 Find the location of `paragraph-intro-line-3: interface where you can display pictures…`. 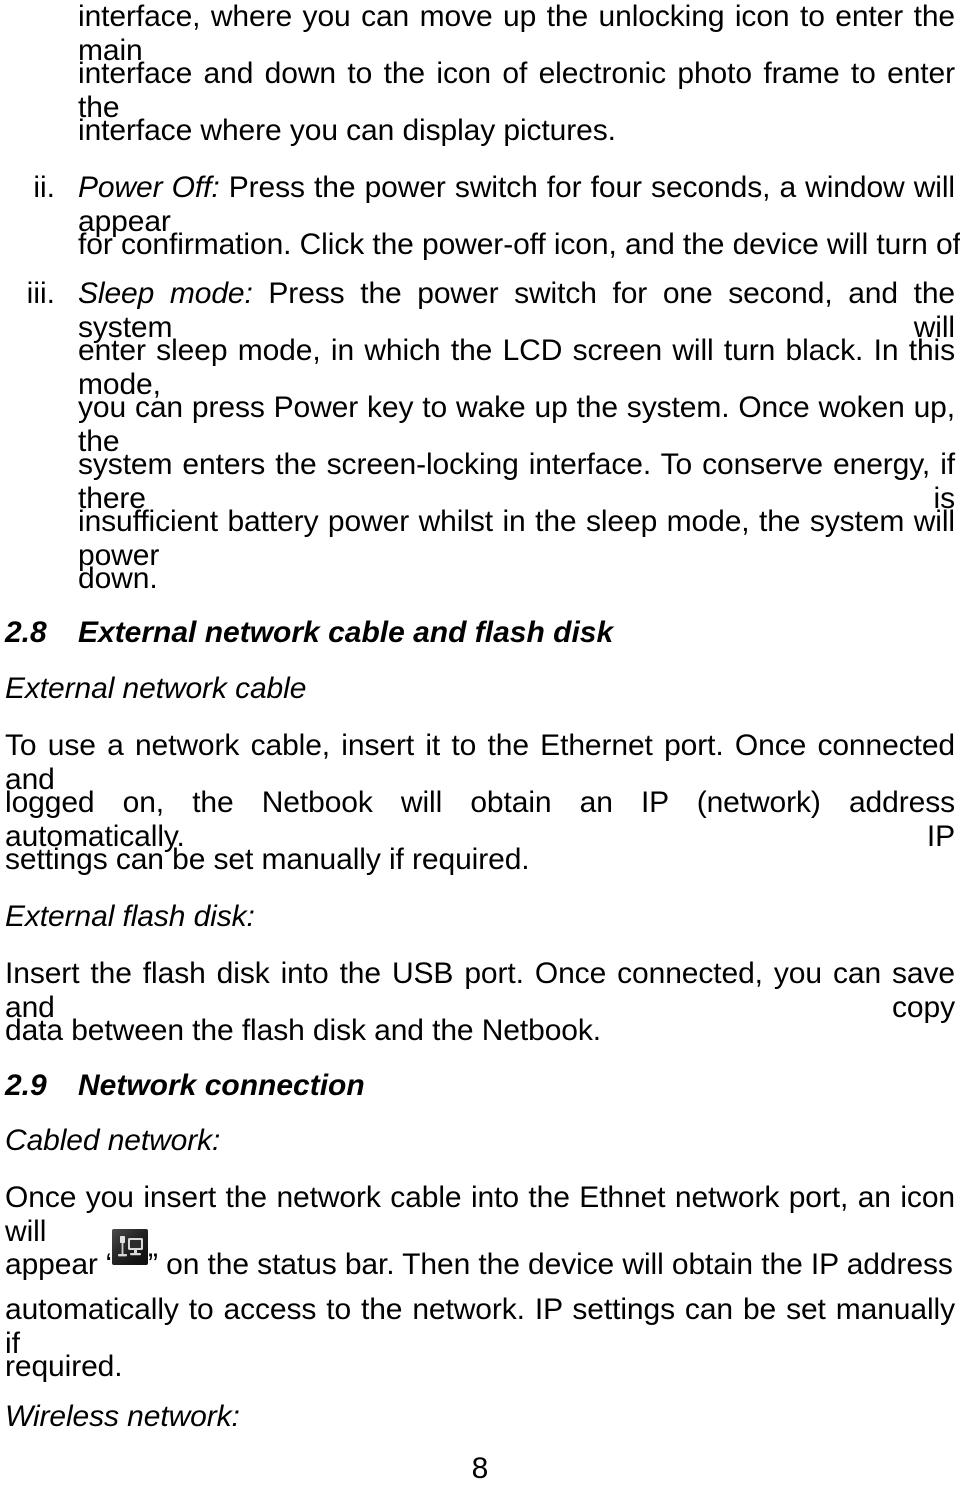

paragraph-intro-line-3: interface where you can display pictures… is located at coordinates (347, 130).